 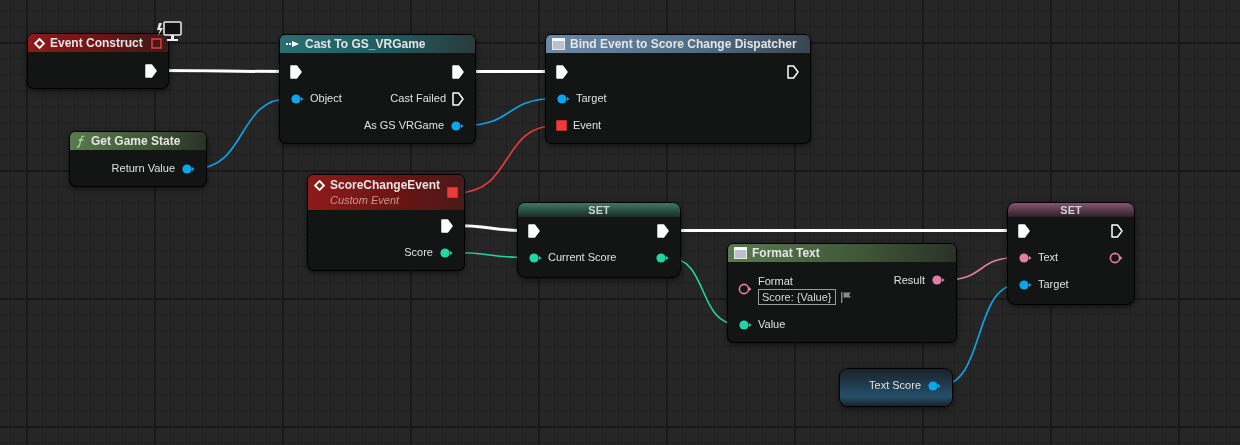 I want to click on pin-label: Value, so click(x=772, y=325).